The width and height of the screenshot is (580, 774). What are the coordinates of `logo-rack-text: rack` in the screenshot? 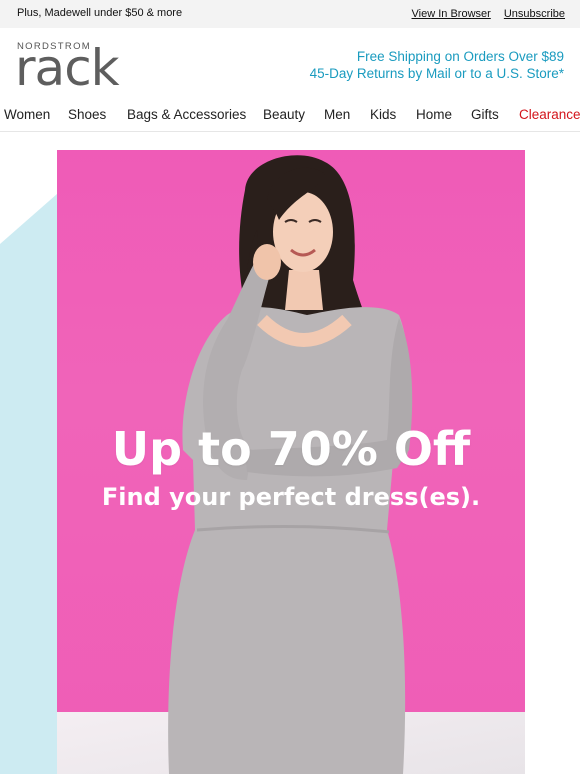 It's located at (67, 68).